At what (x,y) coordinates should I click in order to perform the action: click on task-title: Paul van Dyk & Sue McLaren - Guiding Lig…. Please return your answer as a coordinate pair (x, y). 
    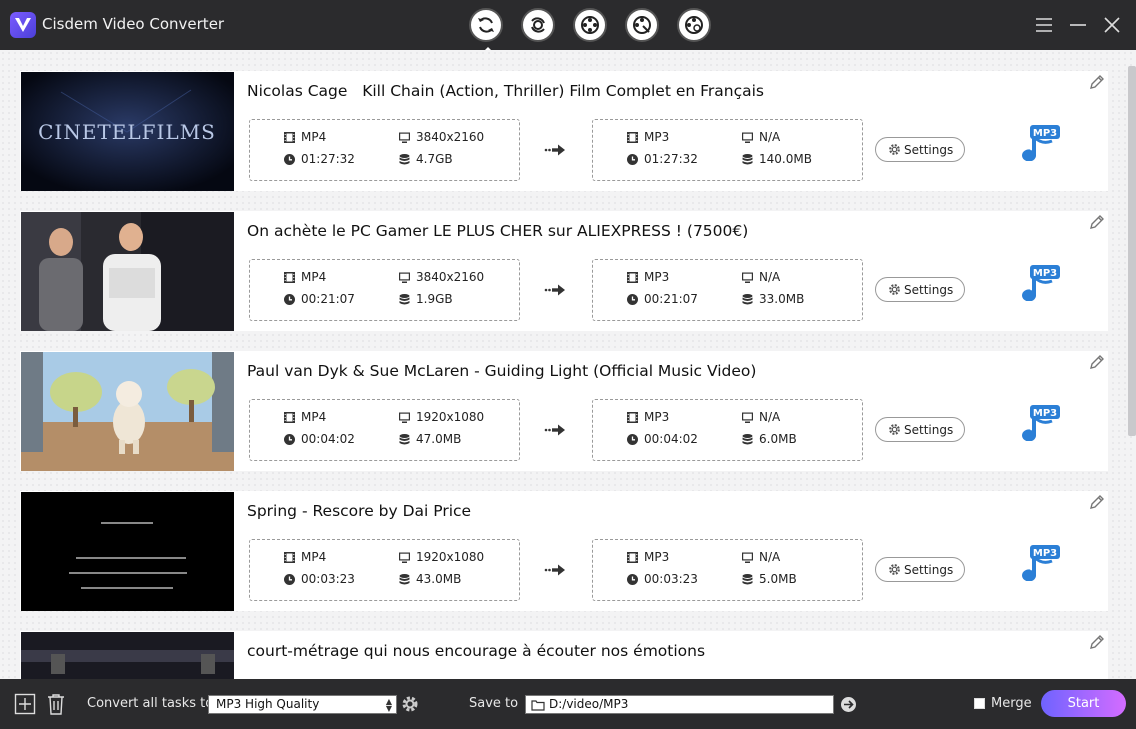
    Looking at the image, I should click on (502, 371).